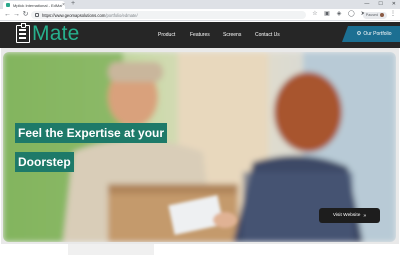 Image resolution: width=400 pixels, height=255 pixels. What do you see at coordinates (91, 133) in the screenshot?
I see `hero-headline-line-1: Feel the Expertise at your` at bounding box center [91, 133].